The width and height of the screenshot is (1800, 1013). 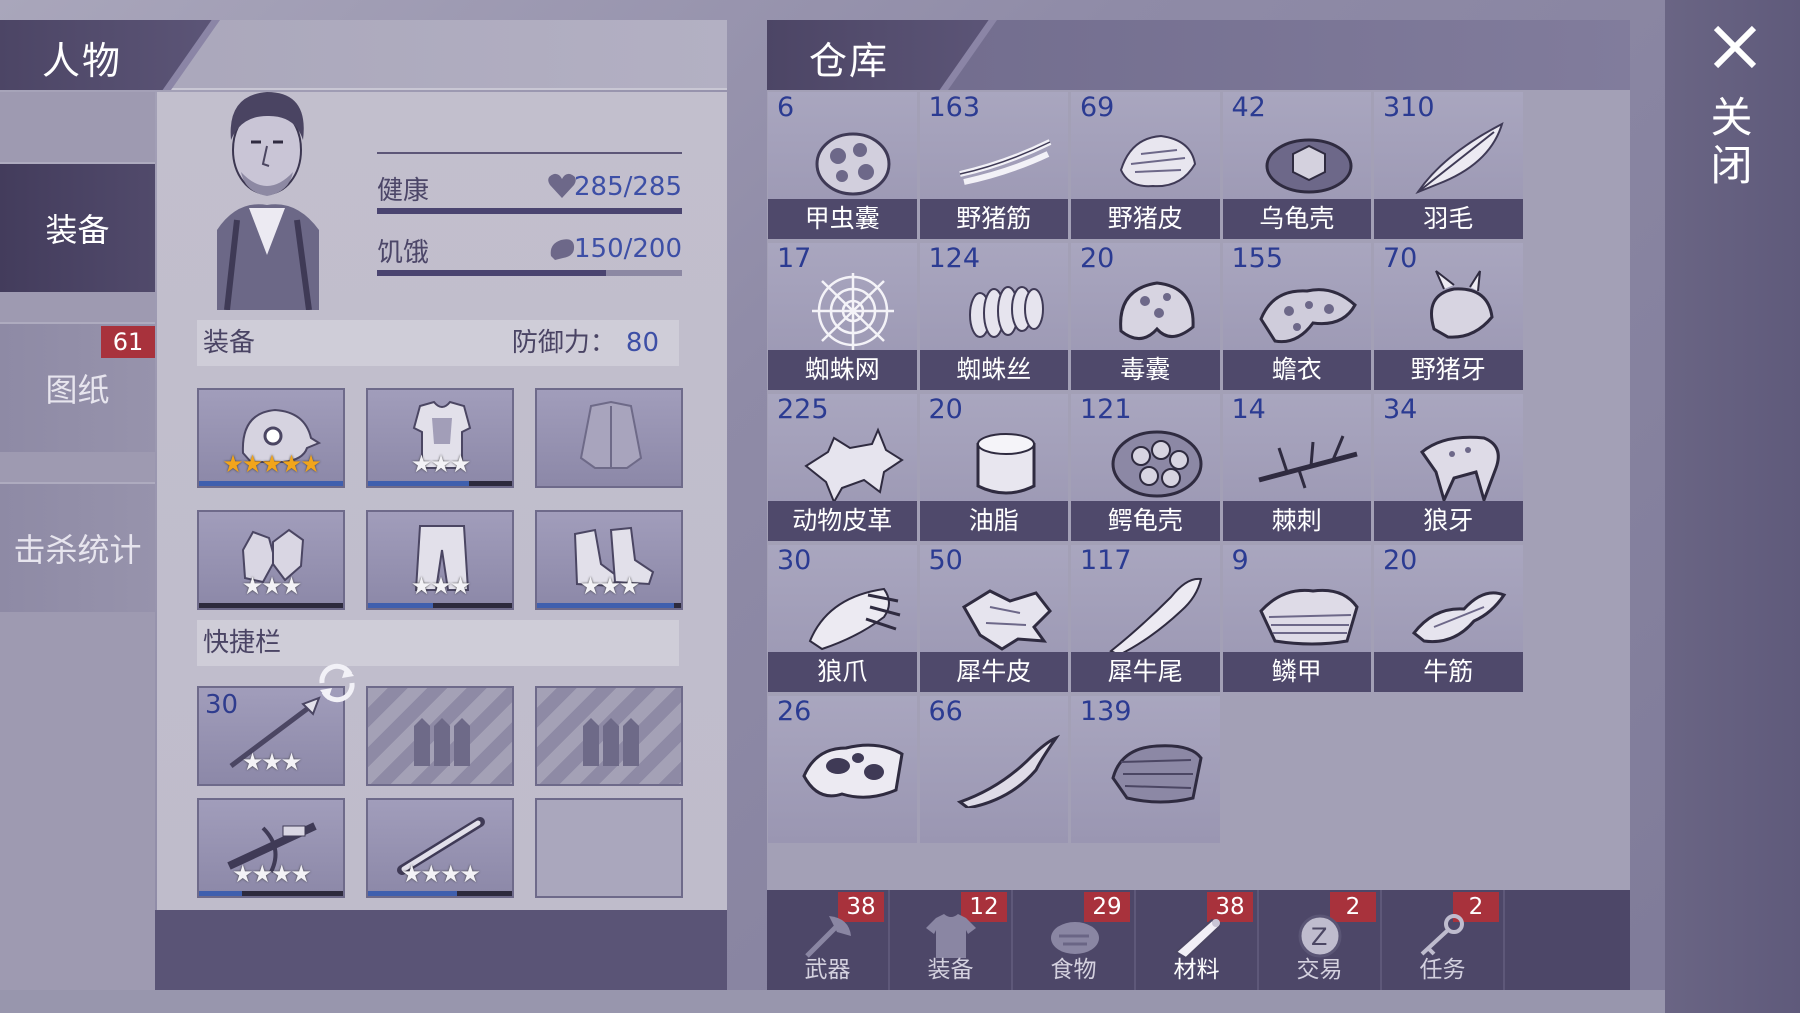 I want to click on warehouse-item: 42 乌龟壳, so click(x=1296, y=165).